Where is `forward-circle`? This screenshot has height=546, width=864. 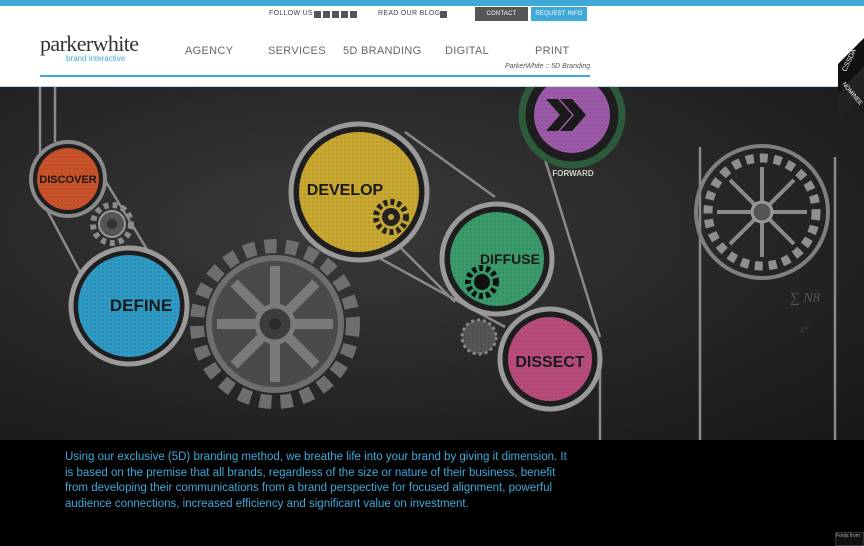 forward-circle is located at coordinates (572, 128).